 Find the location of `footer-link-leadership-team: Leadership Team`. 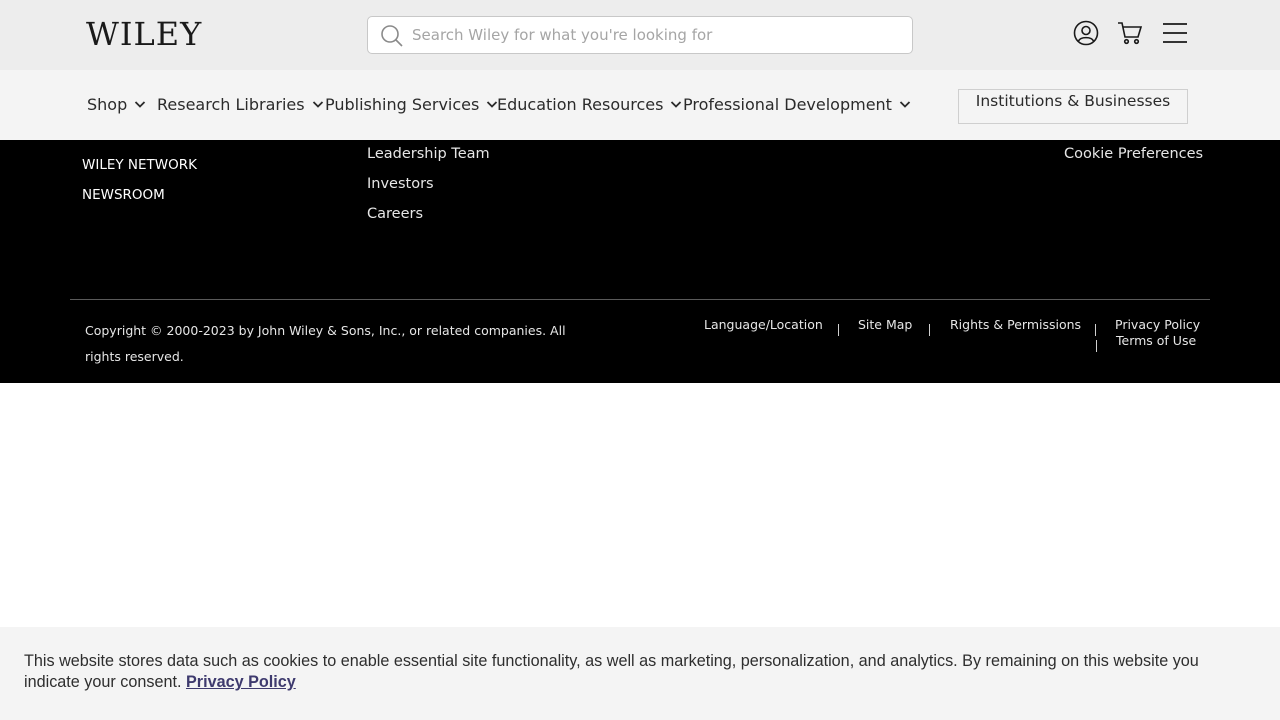

footer-link-leadership-team: Leadership Team is located at coordinates (428, 154).